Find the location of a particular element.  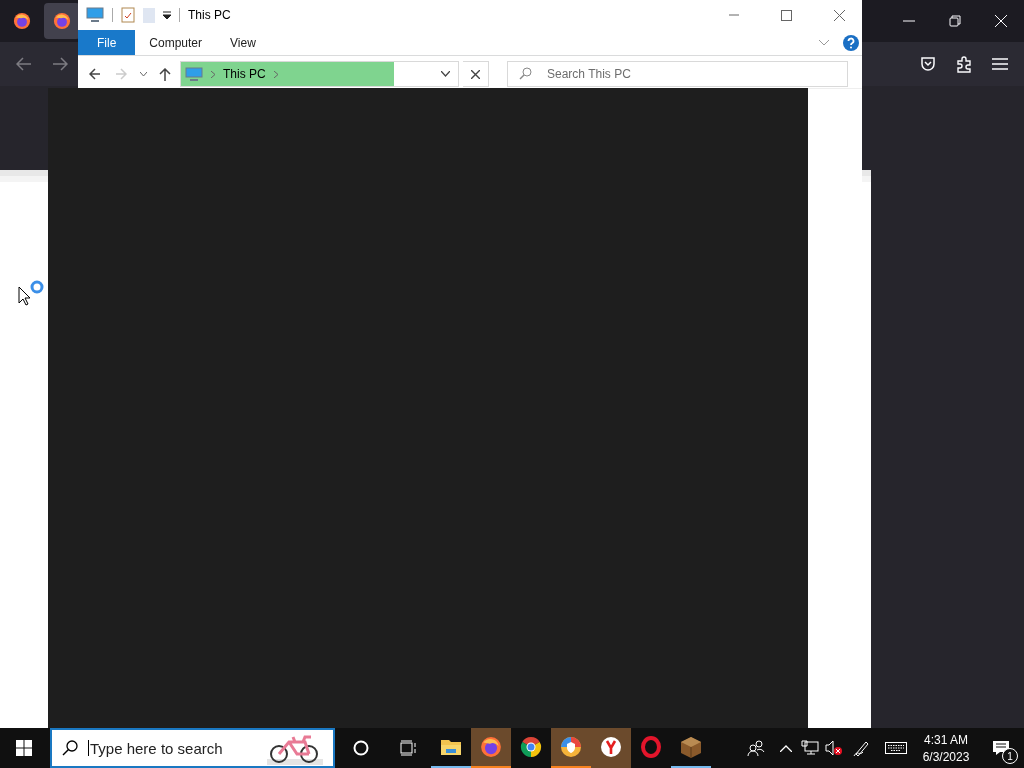

windows-logo-icon is located at coordinates (24, 748).